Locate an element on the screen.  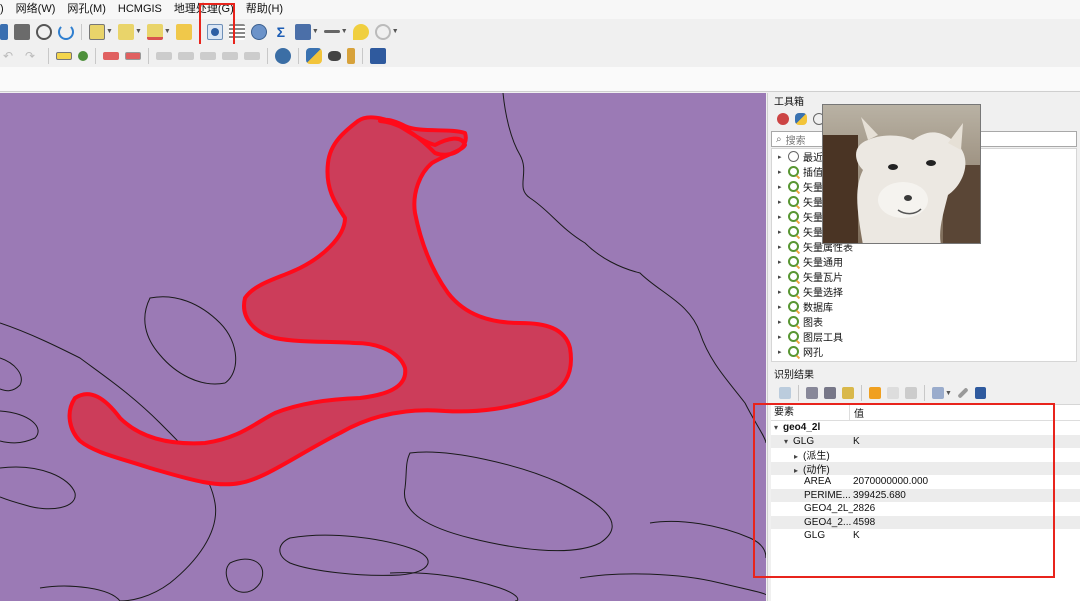
label-unpin-icon is located at coordinates (252, 55).